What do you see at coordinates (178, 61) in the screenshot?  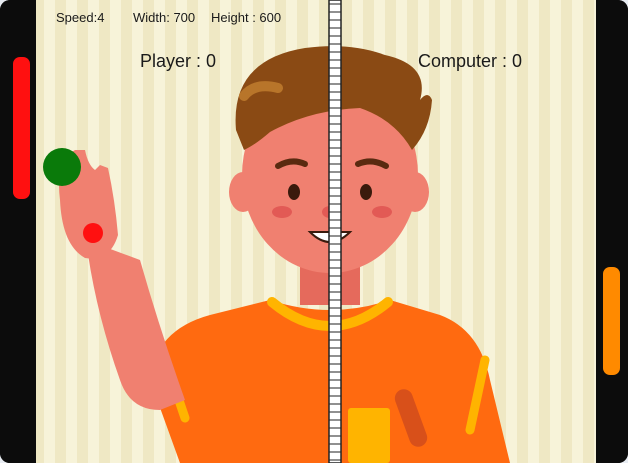 I see `player-score: Player : 0` at bounding box center [178, 61].